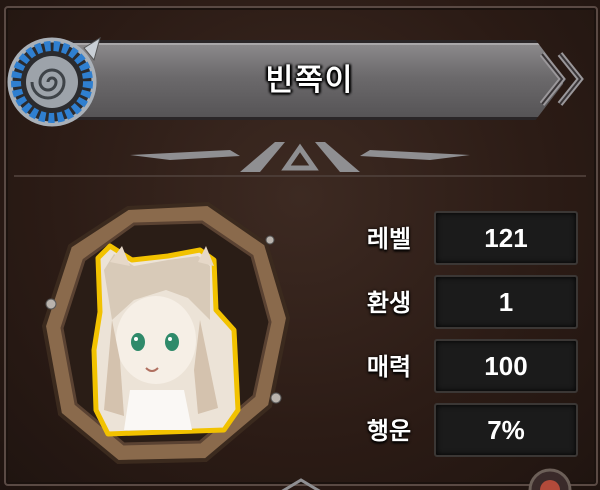 This screenshot has height=490, width=600. Describe the element at coordinates (550, 479) in the screenshot. I see `gem-icon` at that location.